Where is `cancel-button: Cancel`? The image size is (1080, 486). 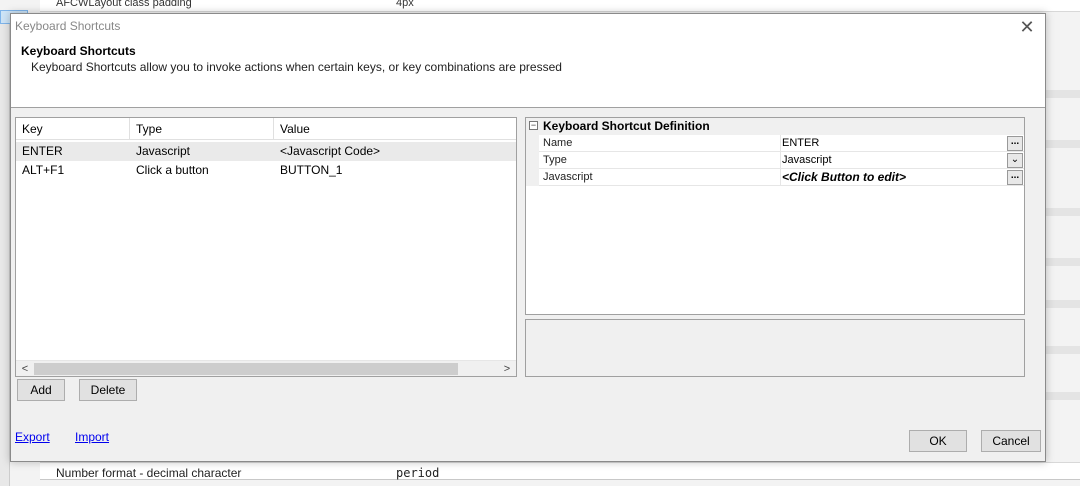
cancel-button: Cancel is located at coordinates (1011, 441).